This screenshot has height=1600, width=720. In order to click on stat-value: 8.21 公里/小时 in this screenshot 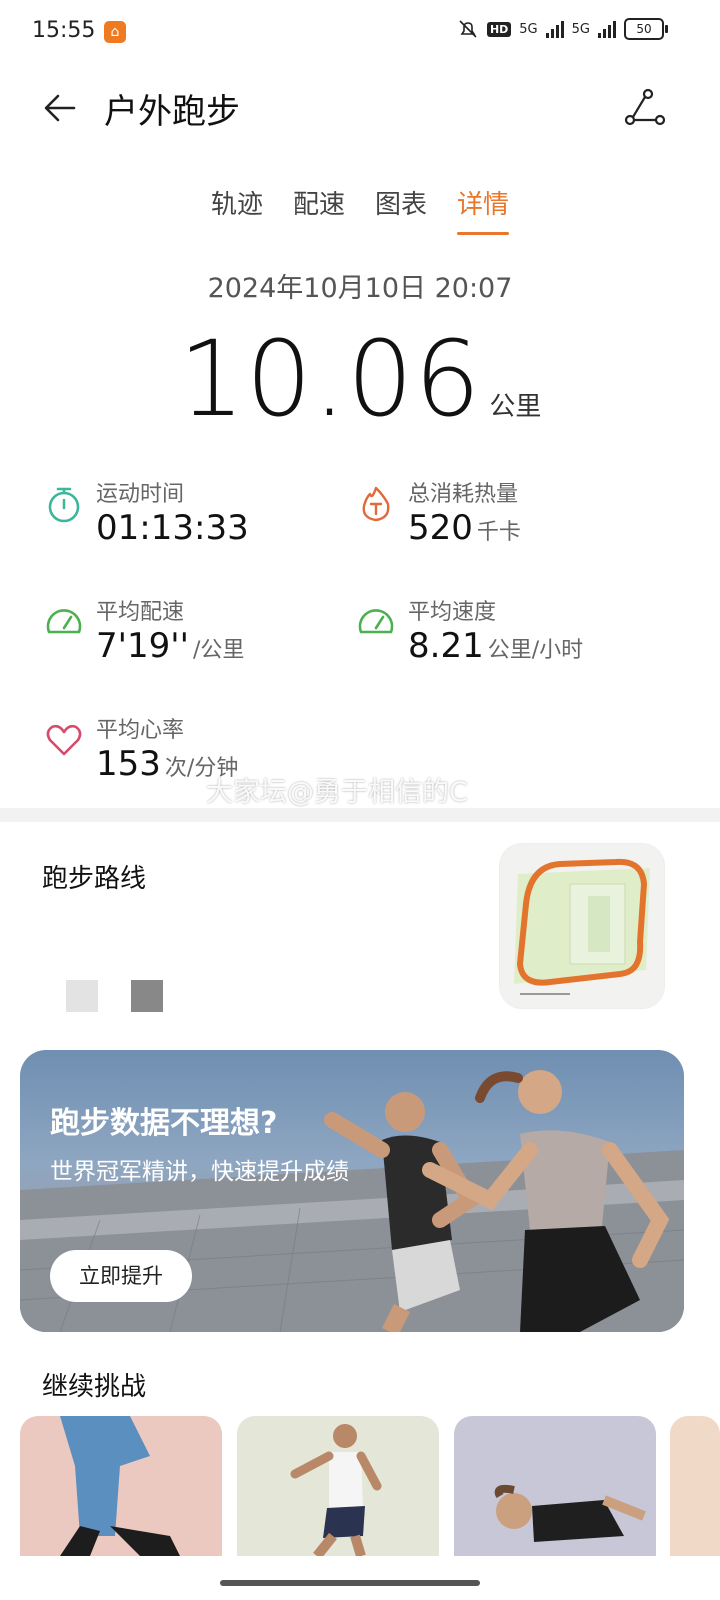, I will do `click(495, 646)`.